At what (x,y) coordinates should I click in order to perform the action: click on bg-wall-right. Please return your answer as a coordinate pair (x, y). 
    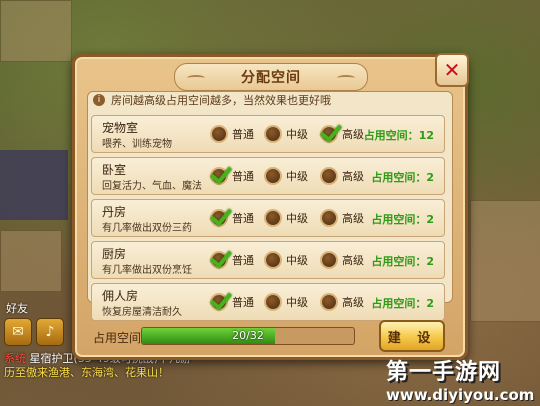
    Looking at the image, I should click on (505, 261).